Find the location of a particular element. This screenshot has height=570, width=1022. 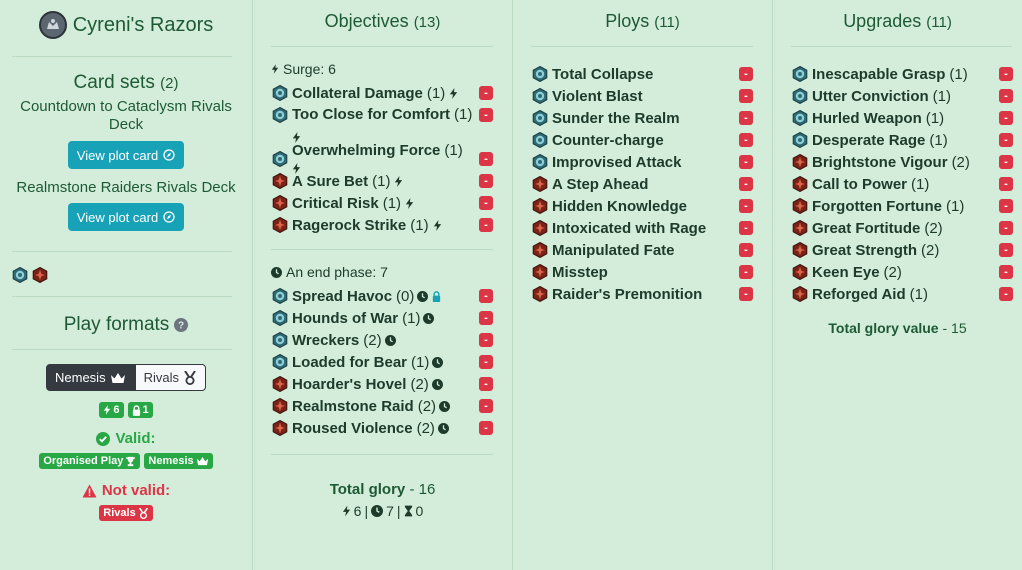

card-name: Misstep is located at coordinates (580, 272).